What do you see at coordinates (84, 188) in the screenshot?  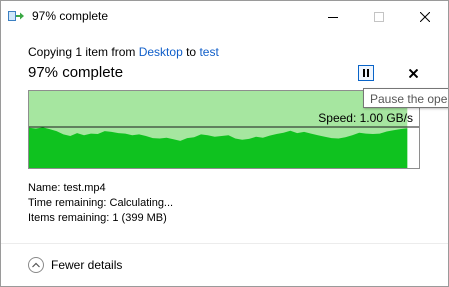 I see `name-value: test.mp4` at bounding box center [84, 188].